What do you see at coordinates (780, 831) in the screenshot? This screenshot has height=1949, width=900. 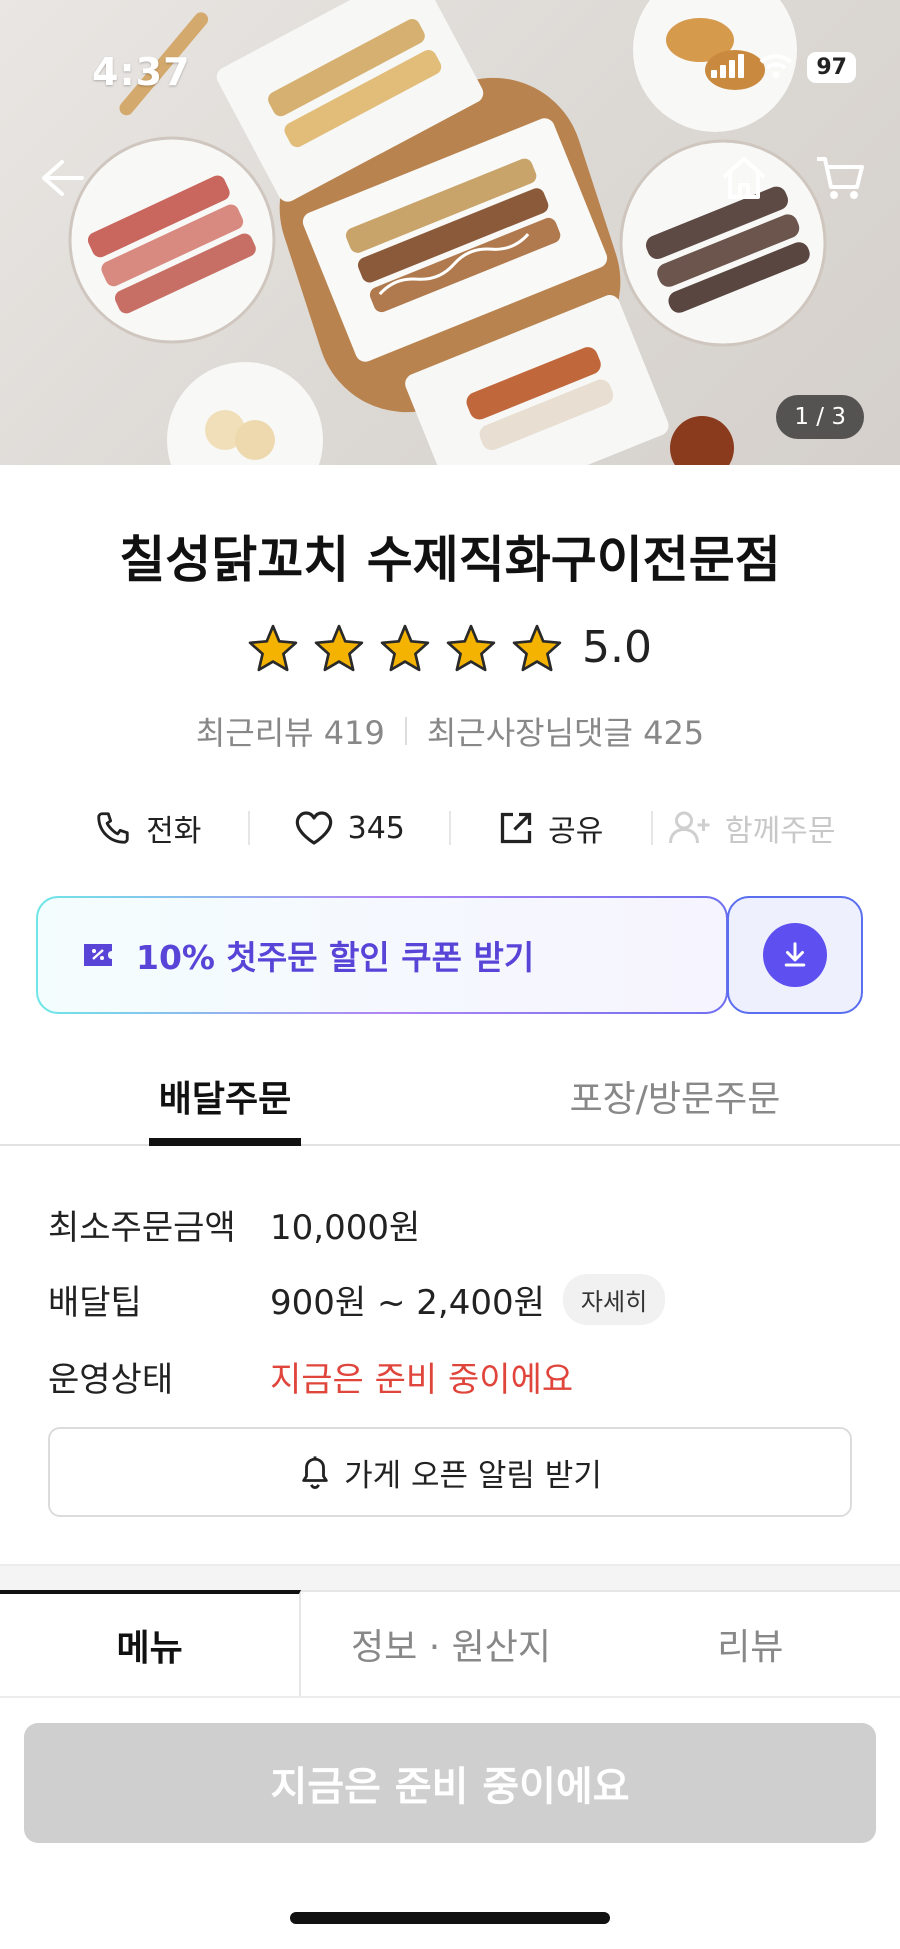 I see `group-order-label: 함께주문` at bounding box center [780, 831].